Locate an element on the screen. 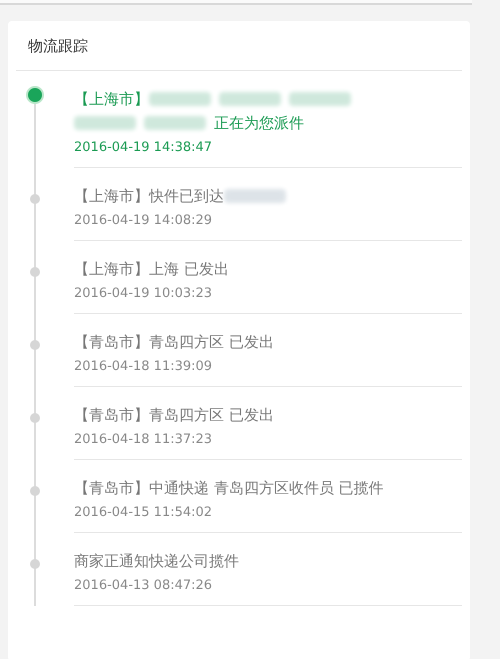  event-time: 2016-04-15 11:54:02 is located at coordinates (144, 512).